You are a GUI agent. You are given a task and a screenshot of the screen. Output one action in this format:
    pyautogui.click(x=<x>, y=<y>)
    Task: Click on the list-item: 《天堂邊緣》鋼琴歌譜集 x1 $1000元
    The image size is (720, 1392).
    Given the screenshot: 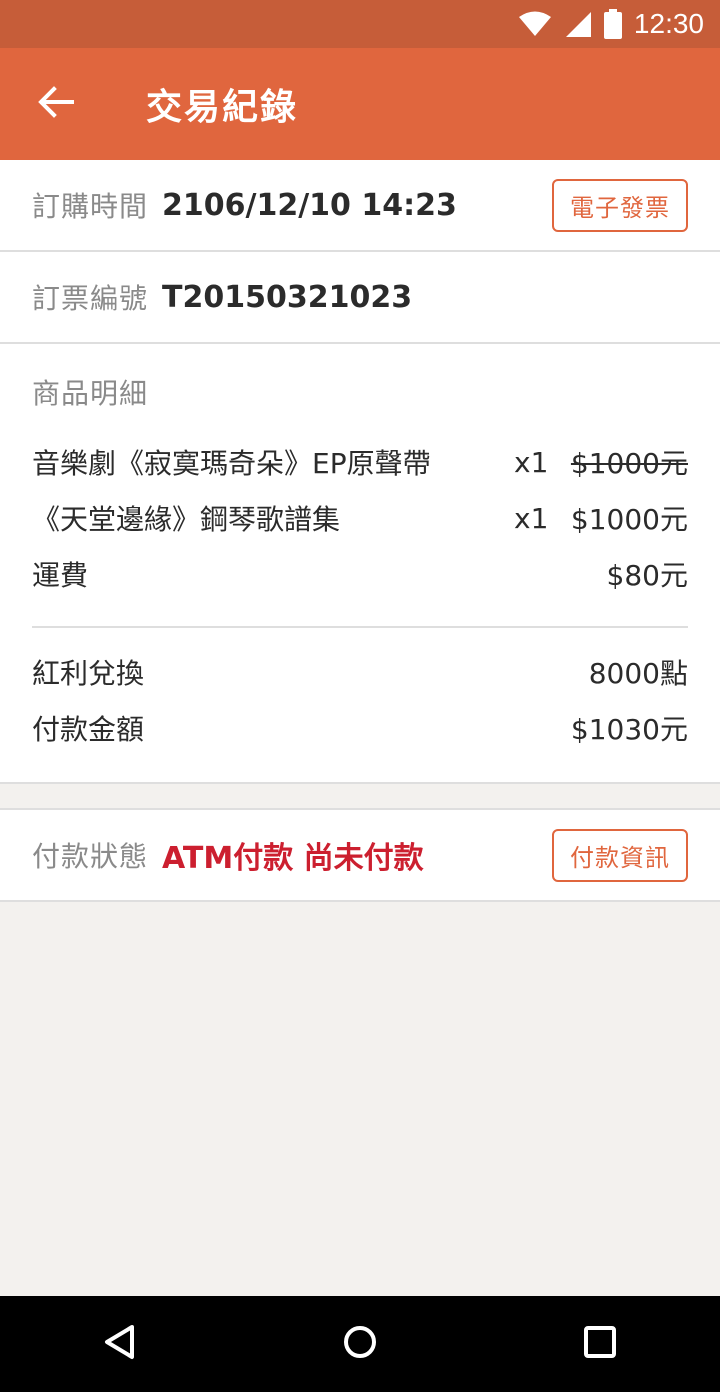 What is the action you would take?
    pyautogui.click(x=360, y=518)
    